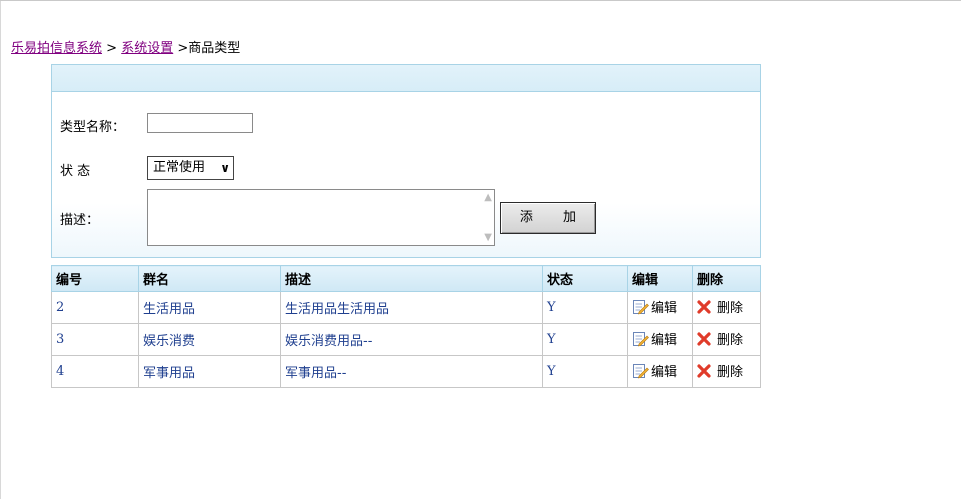  I want to click on status-select-value: 正常使用, so click(179, 167).